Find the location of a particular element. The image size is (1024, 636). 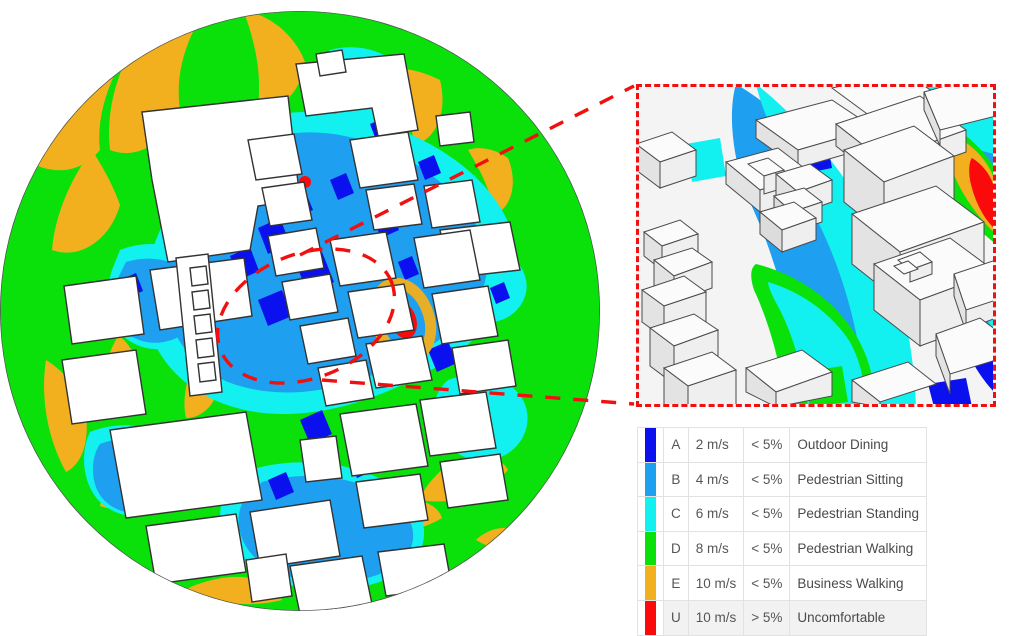

legend-speed: 4 m/s is located at coordinates (716, 479).